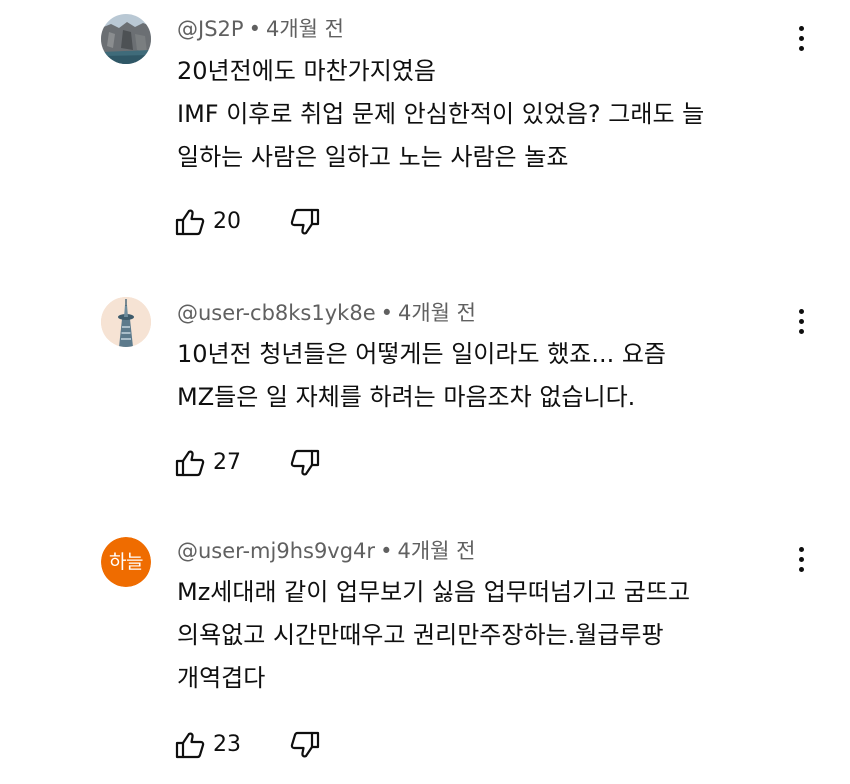  What do you see at coordinates (422, 354) in the screenshot?
I see `comment-line: 10년전 청년들은 어떻게든 일이라도 했죠... 요즘` at bounding box center [422, 354].